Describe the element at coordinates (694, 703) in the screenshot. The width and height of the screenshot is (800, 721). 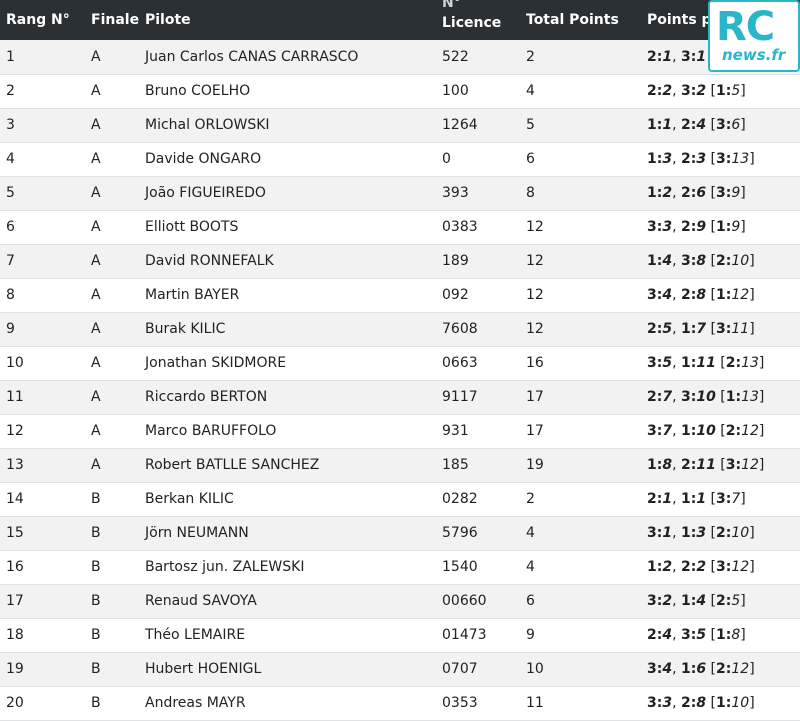
I see `points-p2: 2:8` at that location.